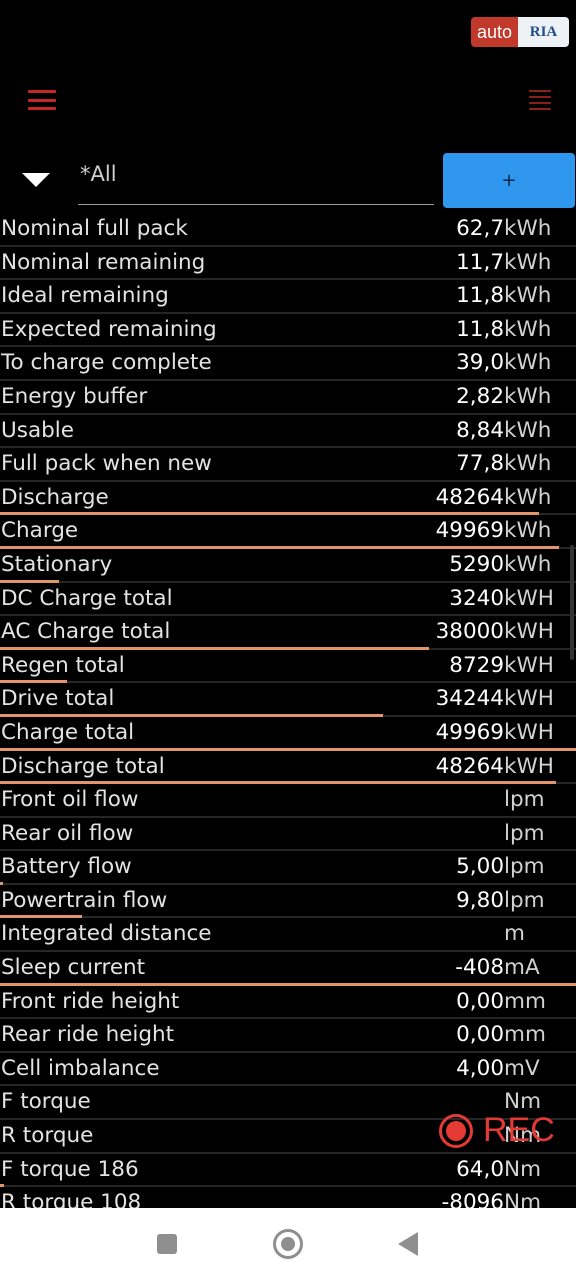 This screenshot has height=1280, width=576. Describe the element at coordinates (288, 1036) in the screenshot. I see `list-item: Rear ride height 0,00 mm` at that location.